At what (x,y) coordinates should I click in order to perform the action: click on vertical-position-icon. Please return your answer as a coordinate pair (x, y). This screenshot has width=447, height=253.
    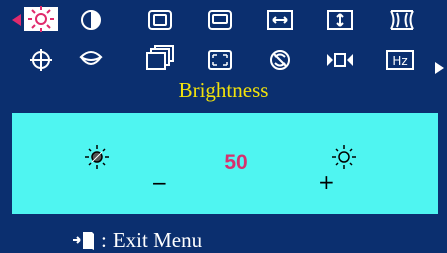
    Looking at the image, I should click on (220, 20).